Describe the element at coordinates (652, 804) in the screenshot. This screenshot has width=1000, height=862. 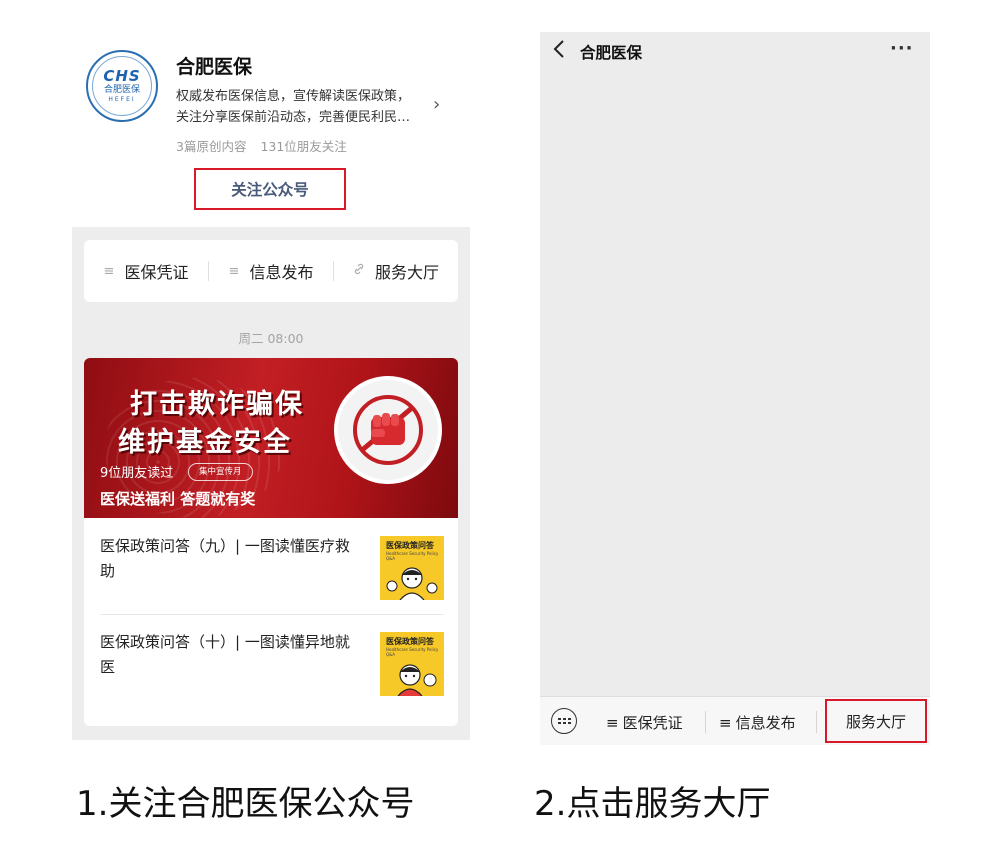
I see `step2-caption: 2.点击服务大厅` at that location.